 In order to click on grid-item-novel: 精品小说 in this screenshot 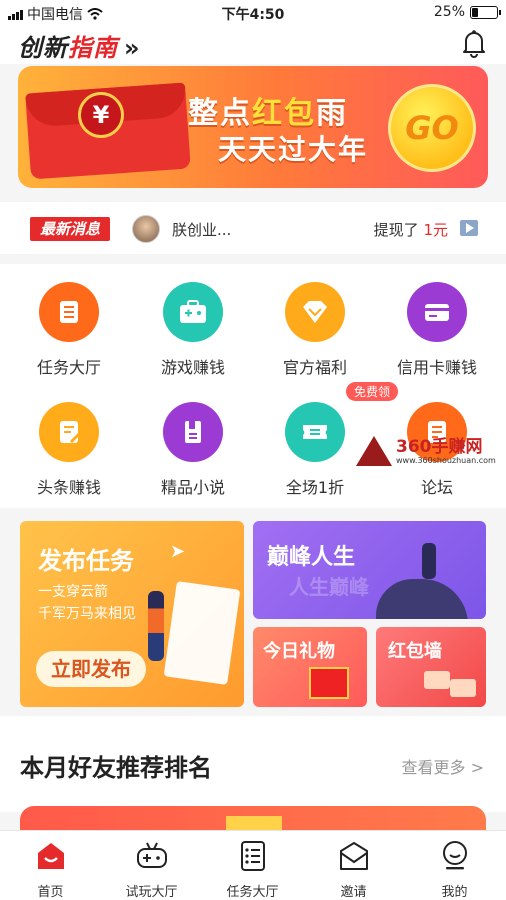, I will do `click(193, 444)`.